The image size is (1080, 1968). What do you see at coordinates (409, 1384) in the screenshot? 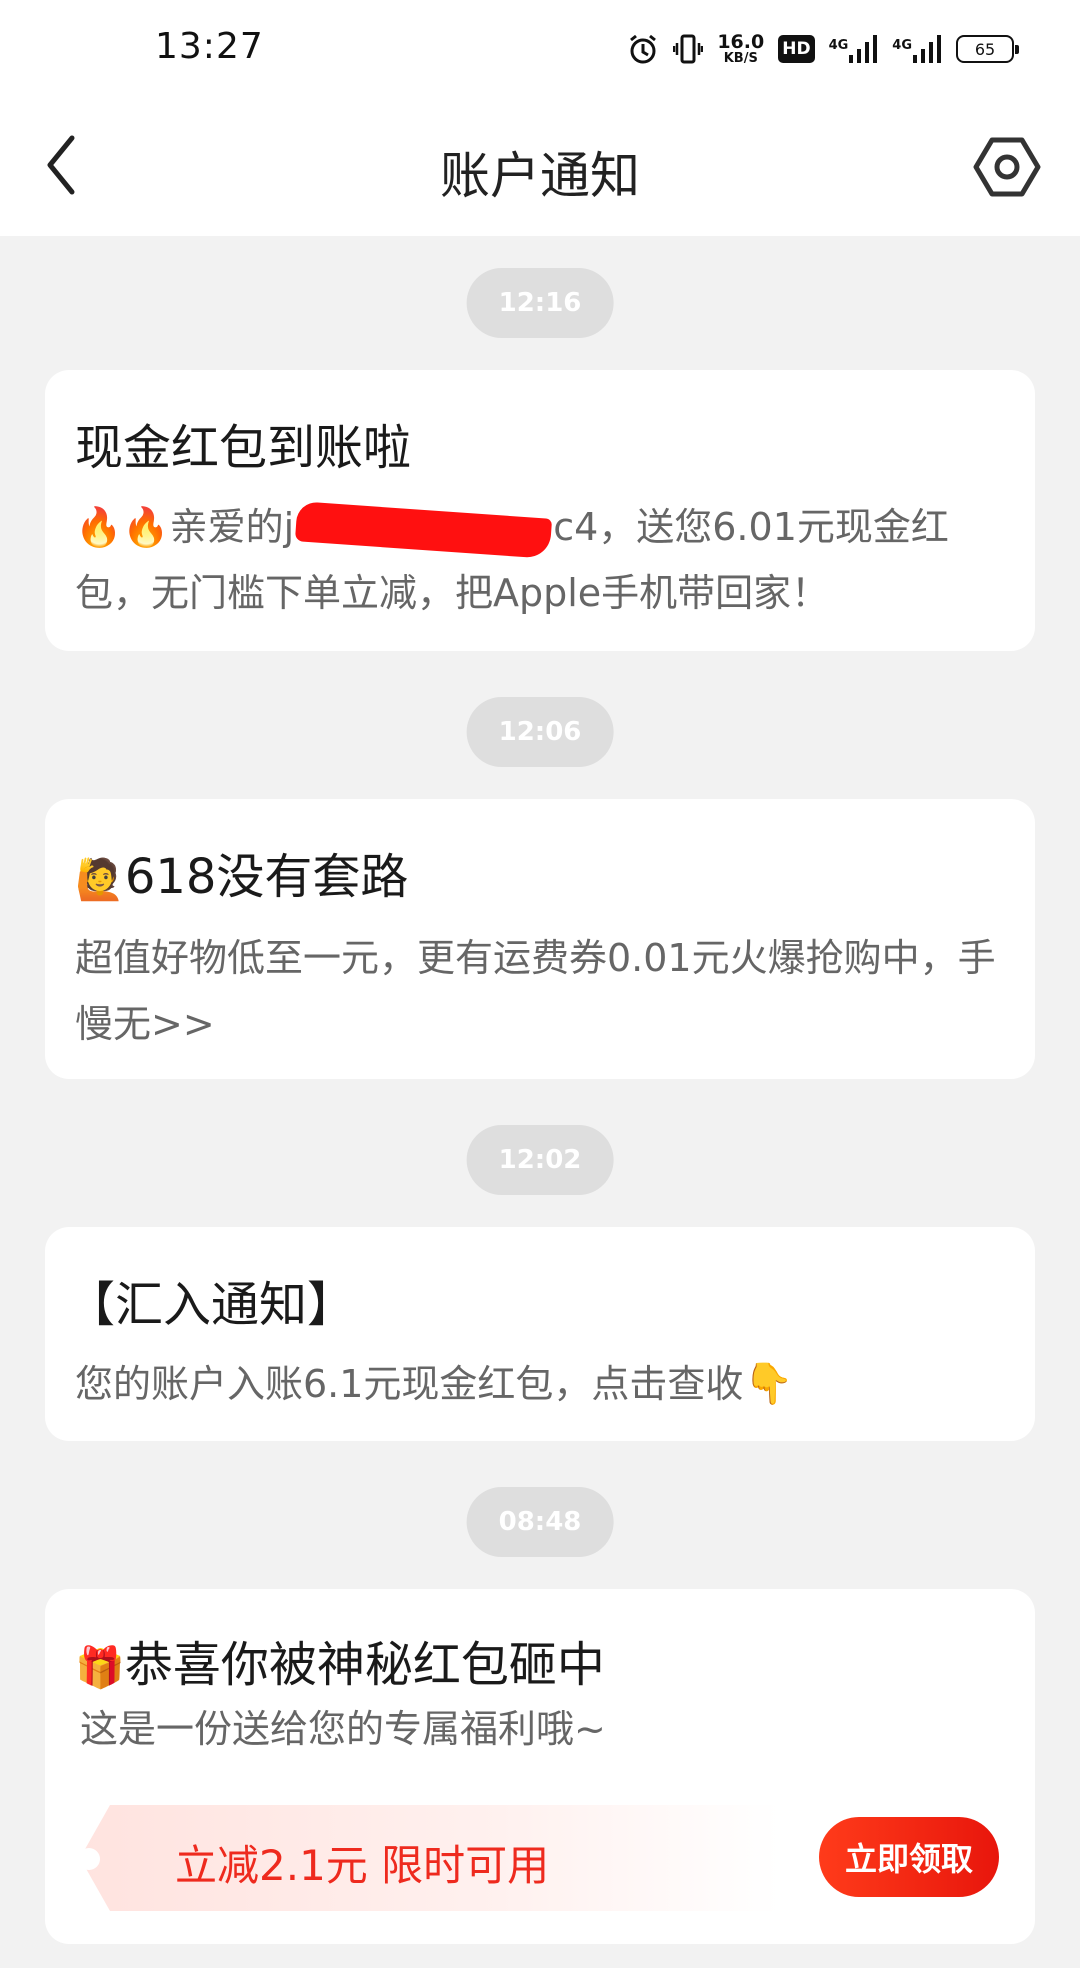
I see `message-body-text: 您的账户入账6.1元现金红包，点击查收` at bounding box center [409, 1384].